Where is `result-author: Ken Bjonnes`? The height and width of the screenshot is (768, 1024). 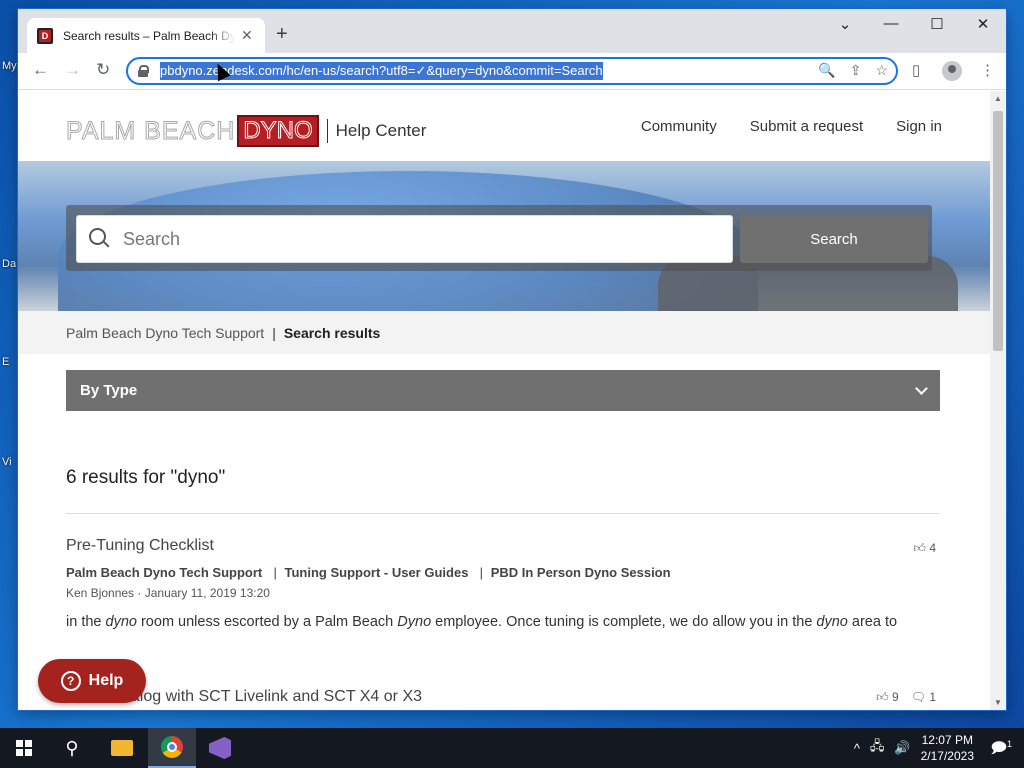 result-author: Ken Bjonnes is located at coordinates (100, 593).